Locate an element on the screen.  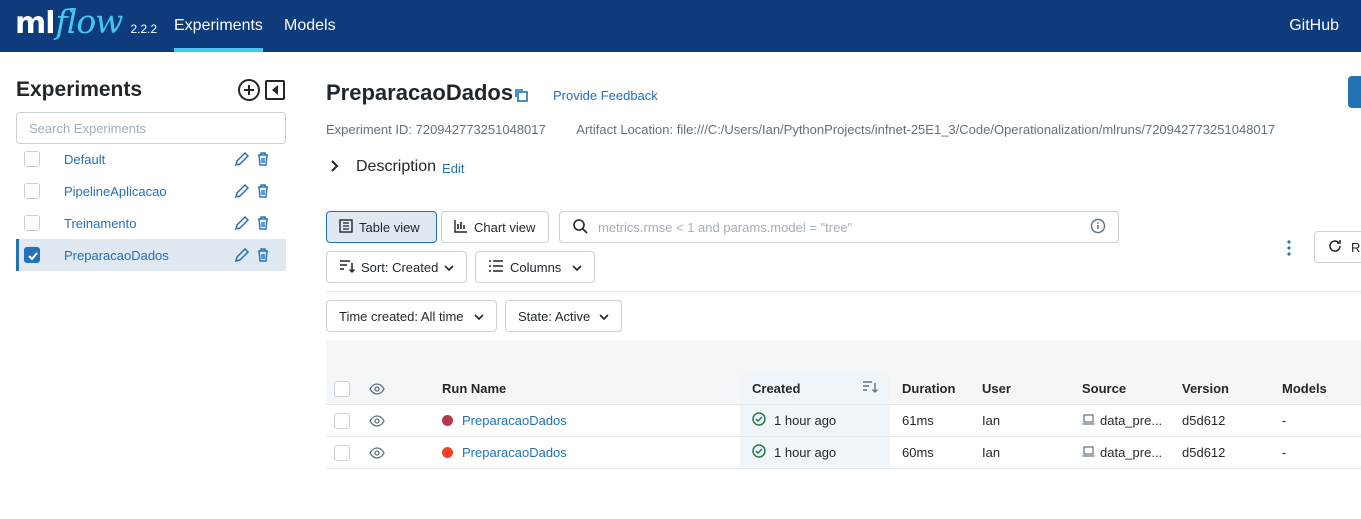
models-cell: - is located at coordinates (1284, 420).